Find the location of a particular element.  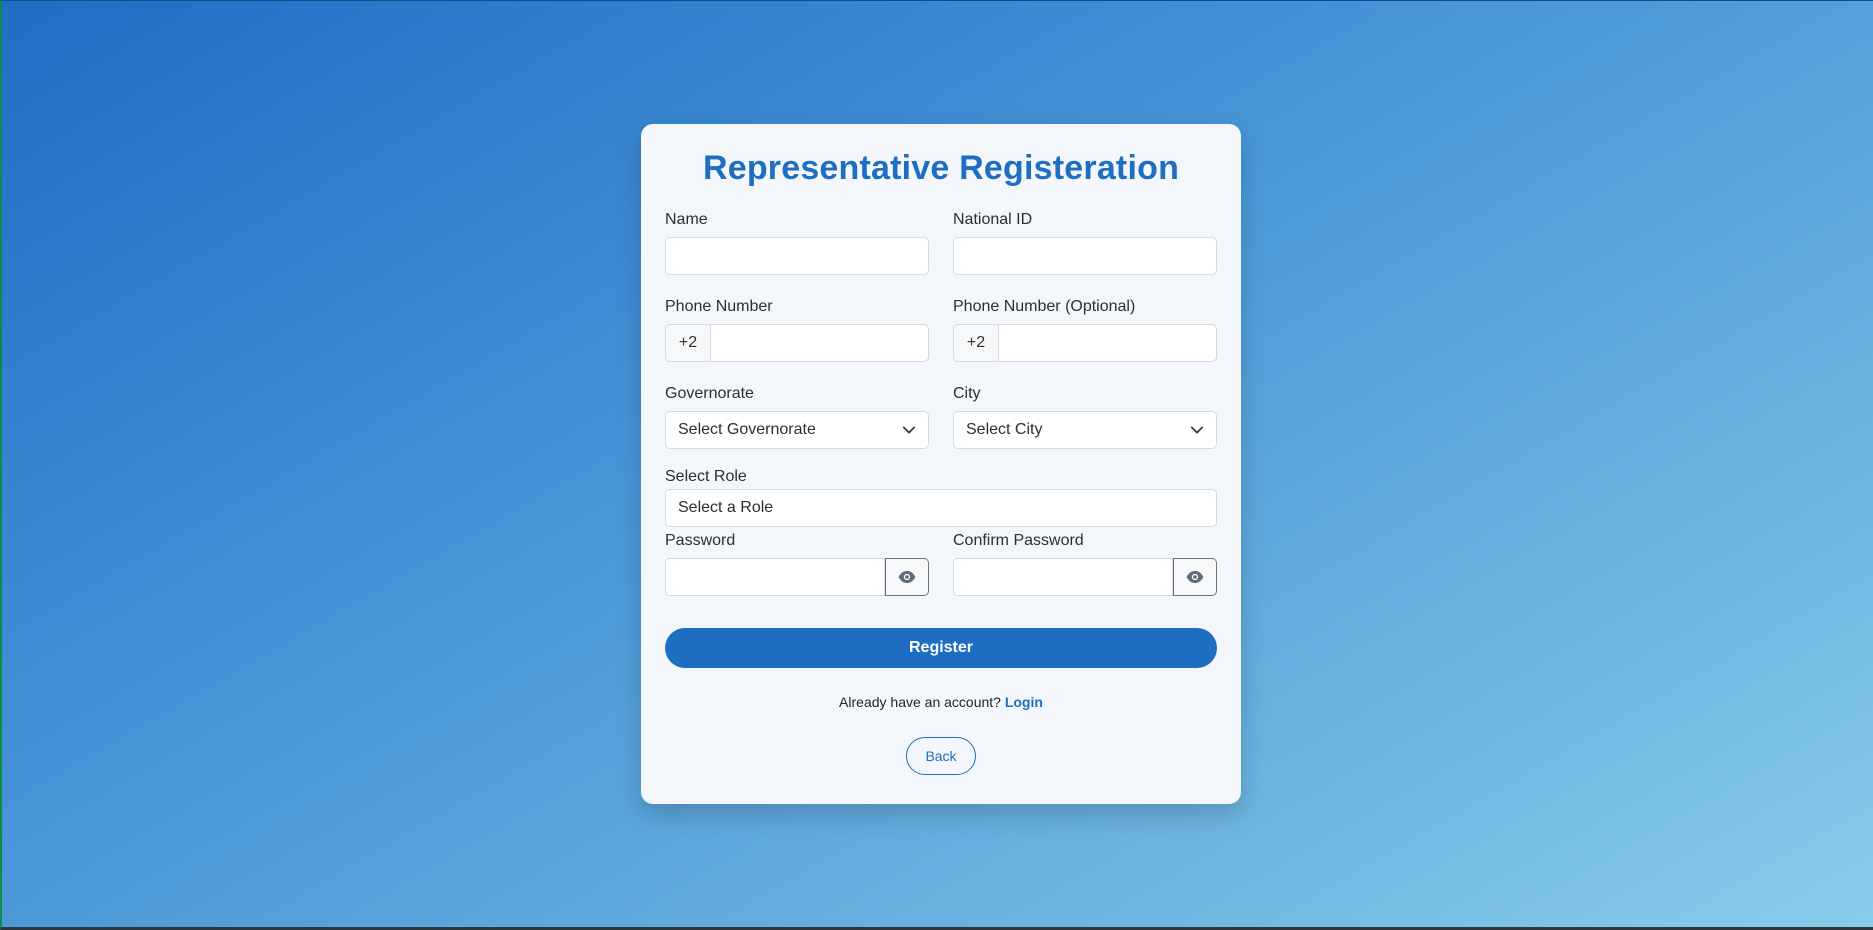

toggle-confirm-password-button is located at coordinates (1195, 577).